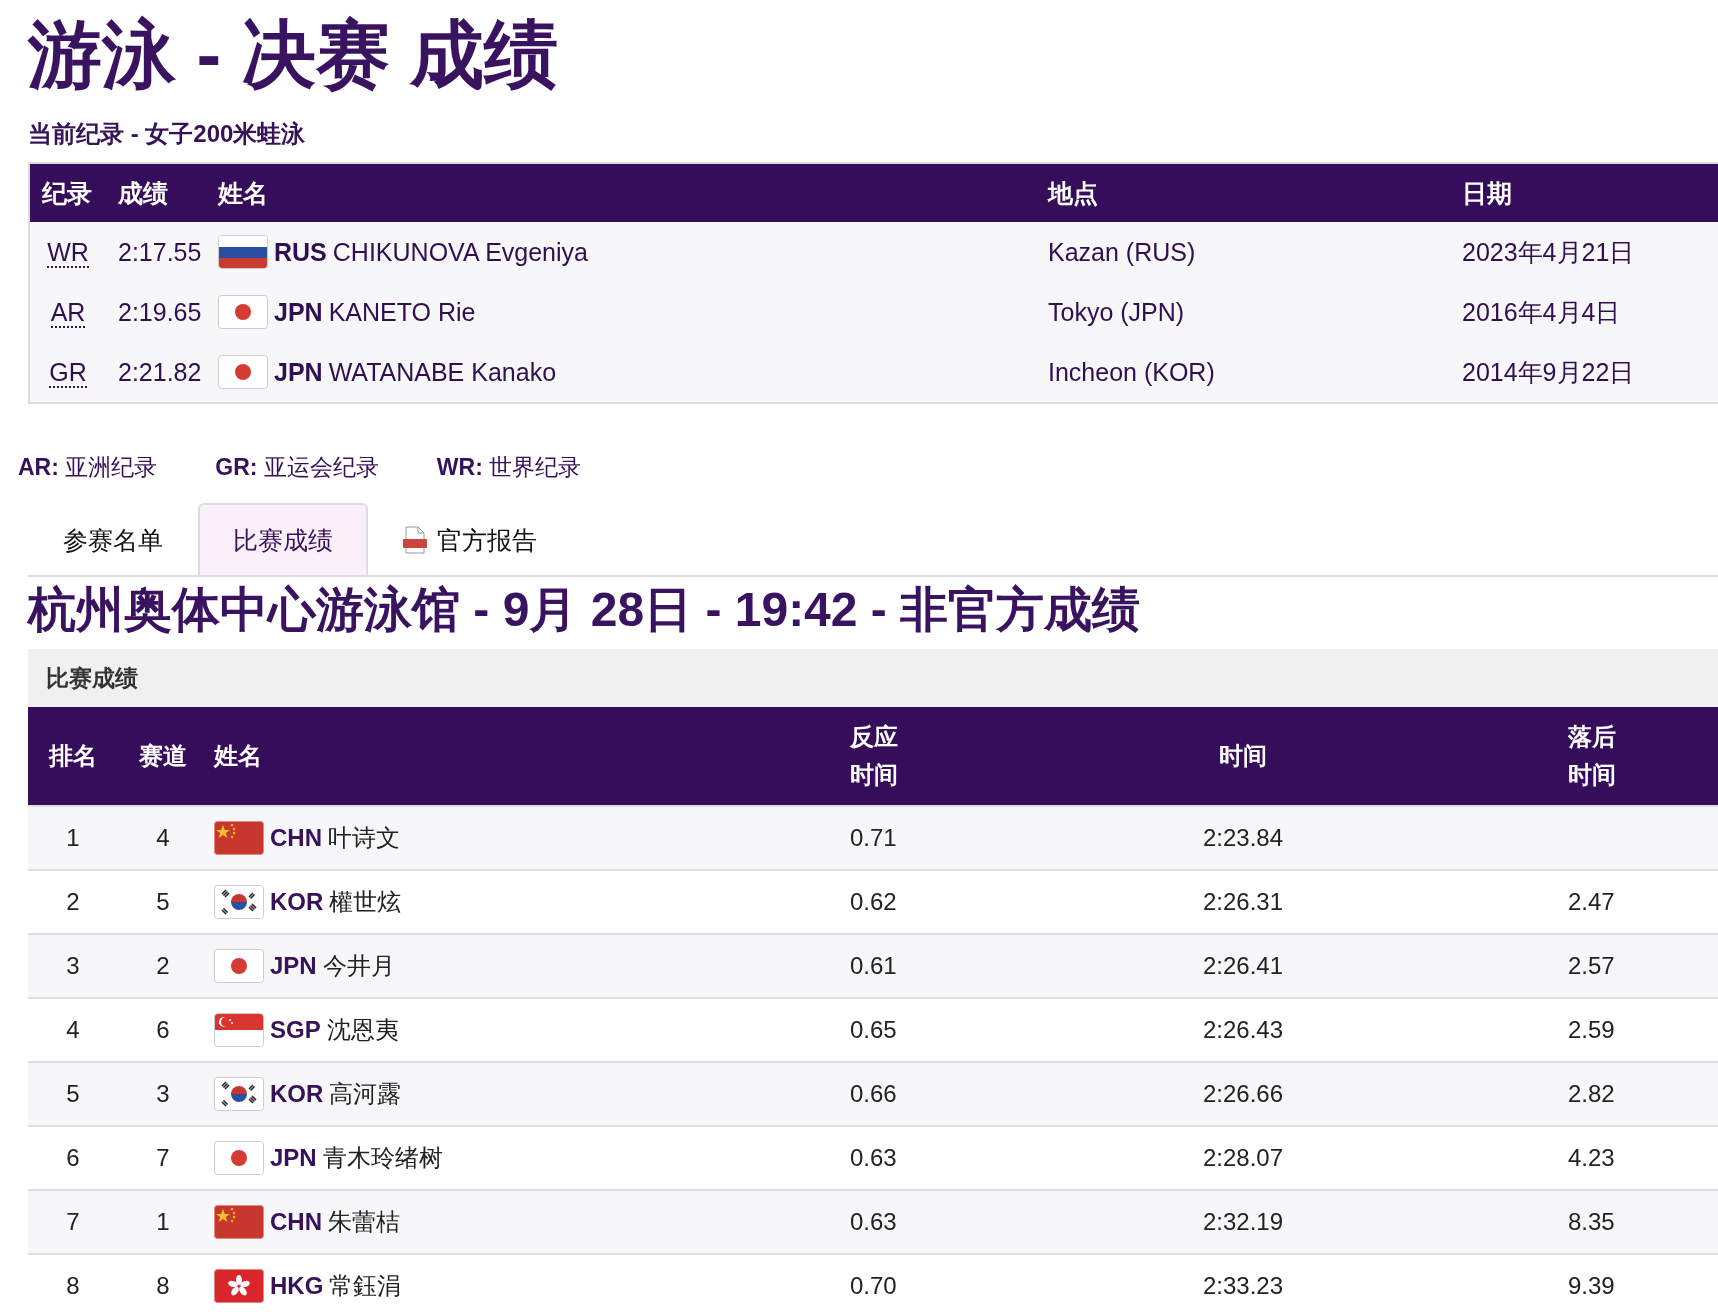 The image size is (1718, 1312). Describe the element at coordinates (113, 539) in the screenshot. I see `tab: 参赛名单` at that location.